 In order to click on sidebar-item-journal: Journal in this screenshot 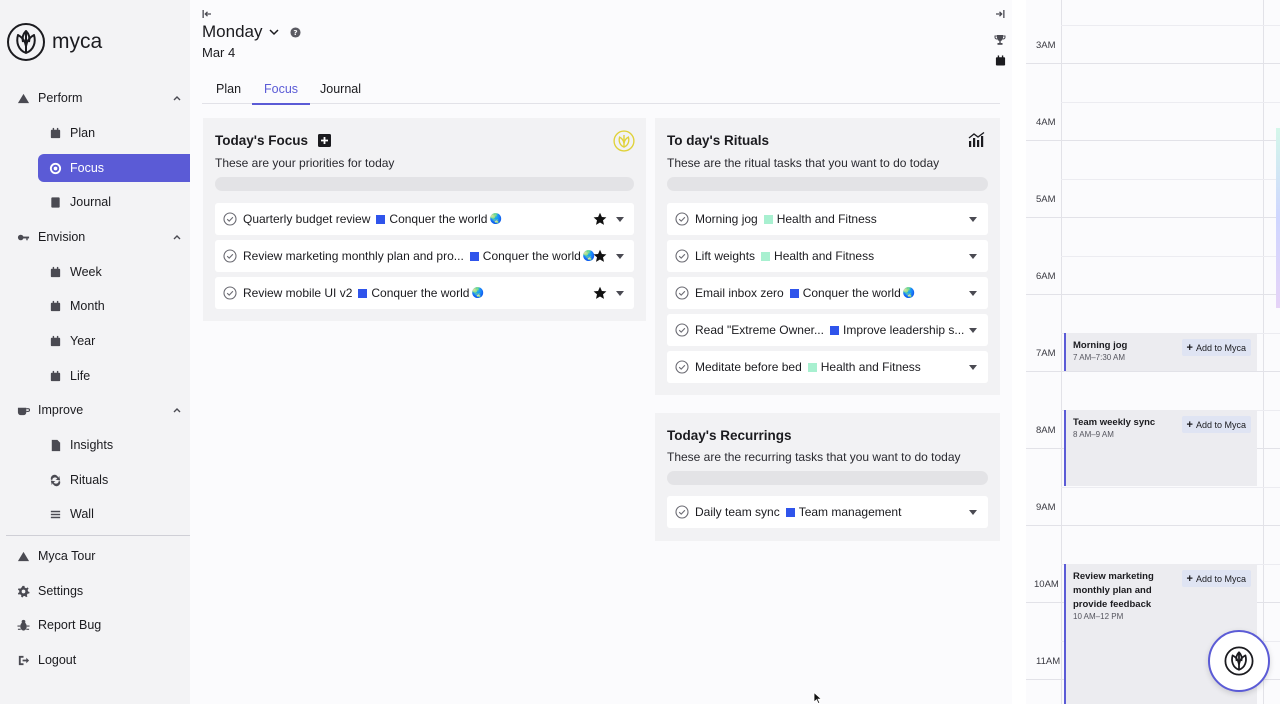, I will do `click(119, 202)`.